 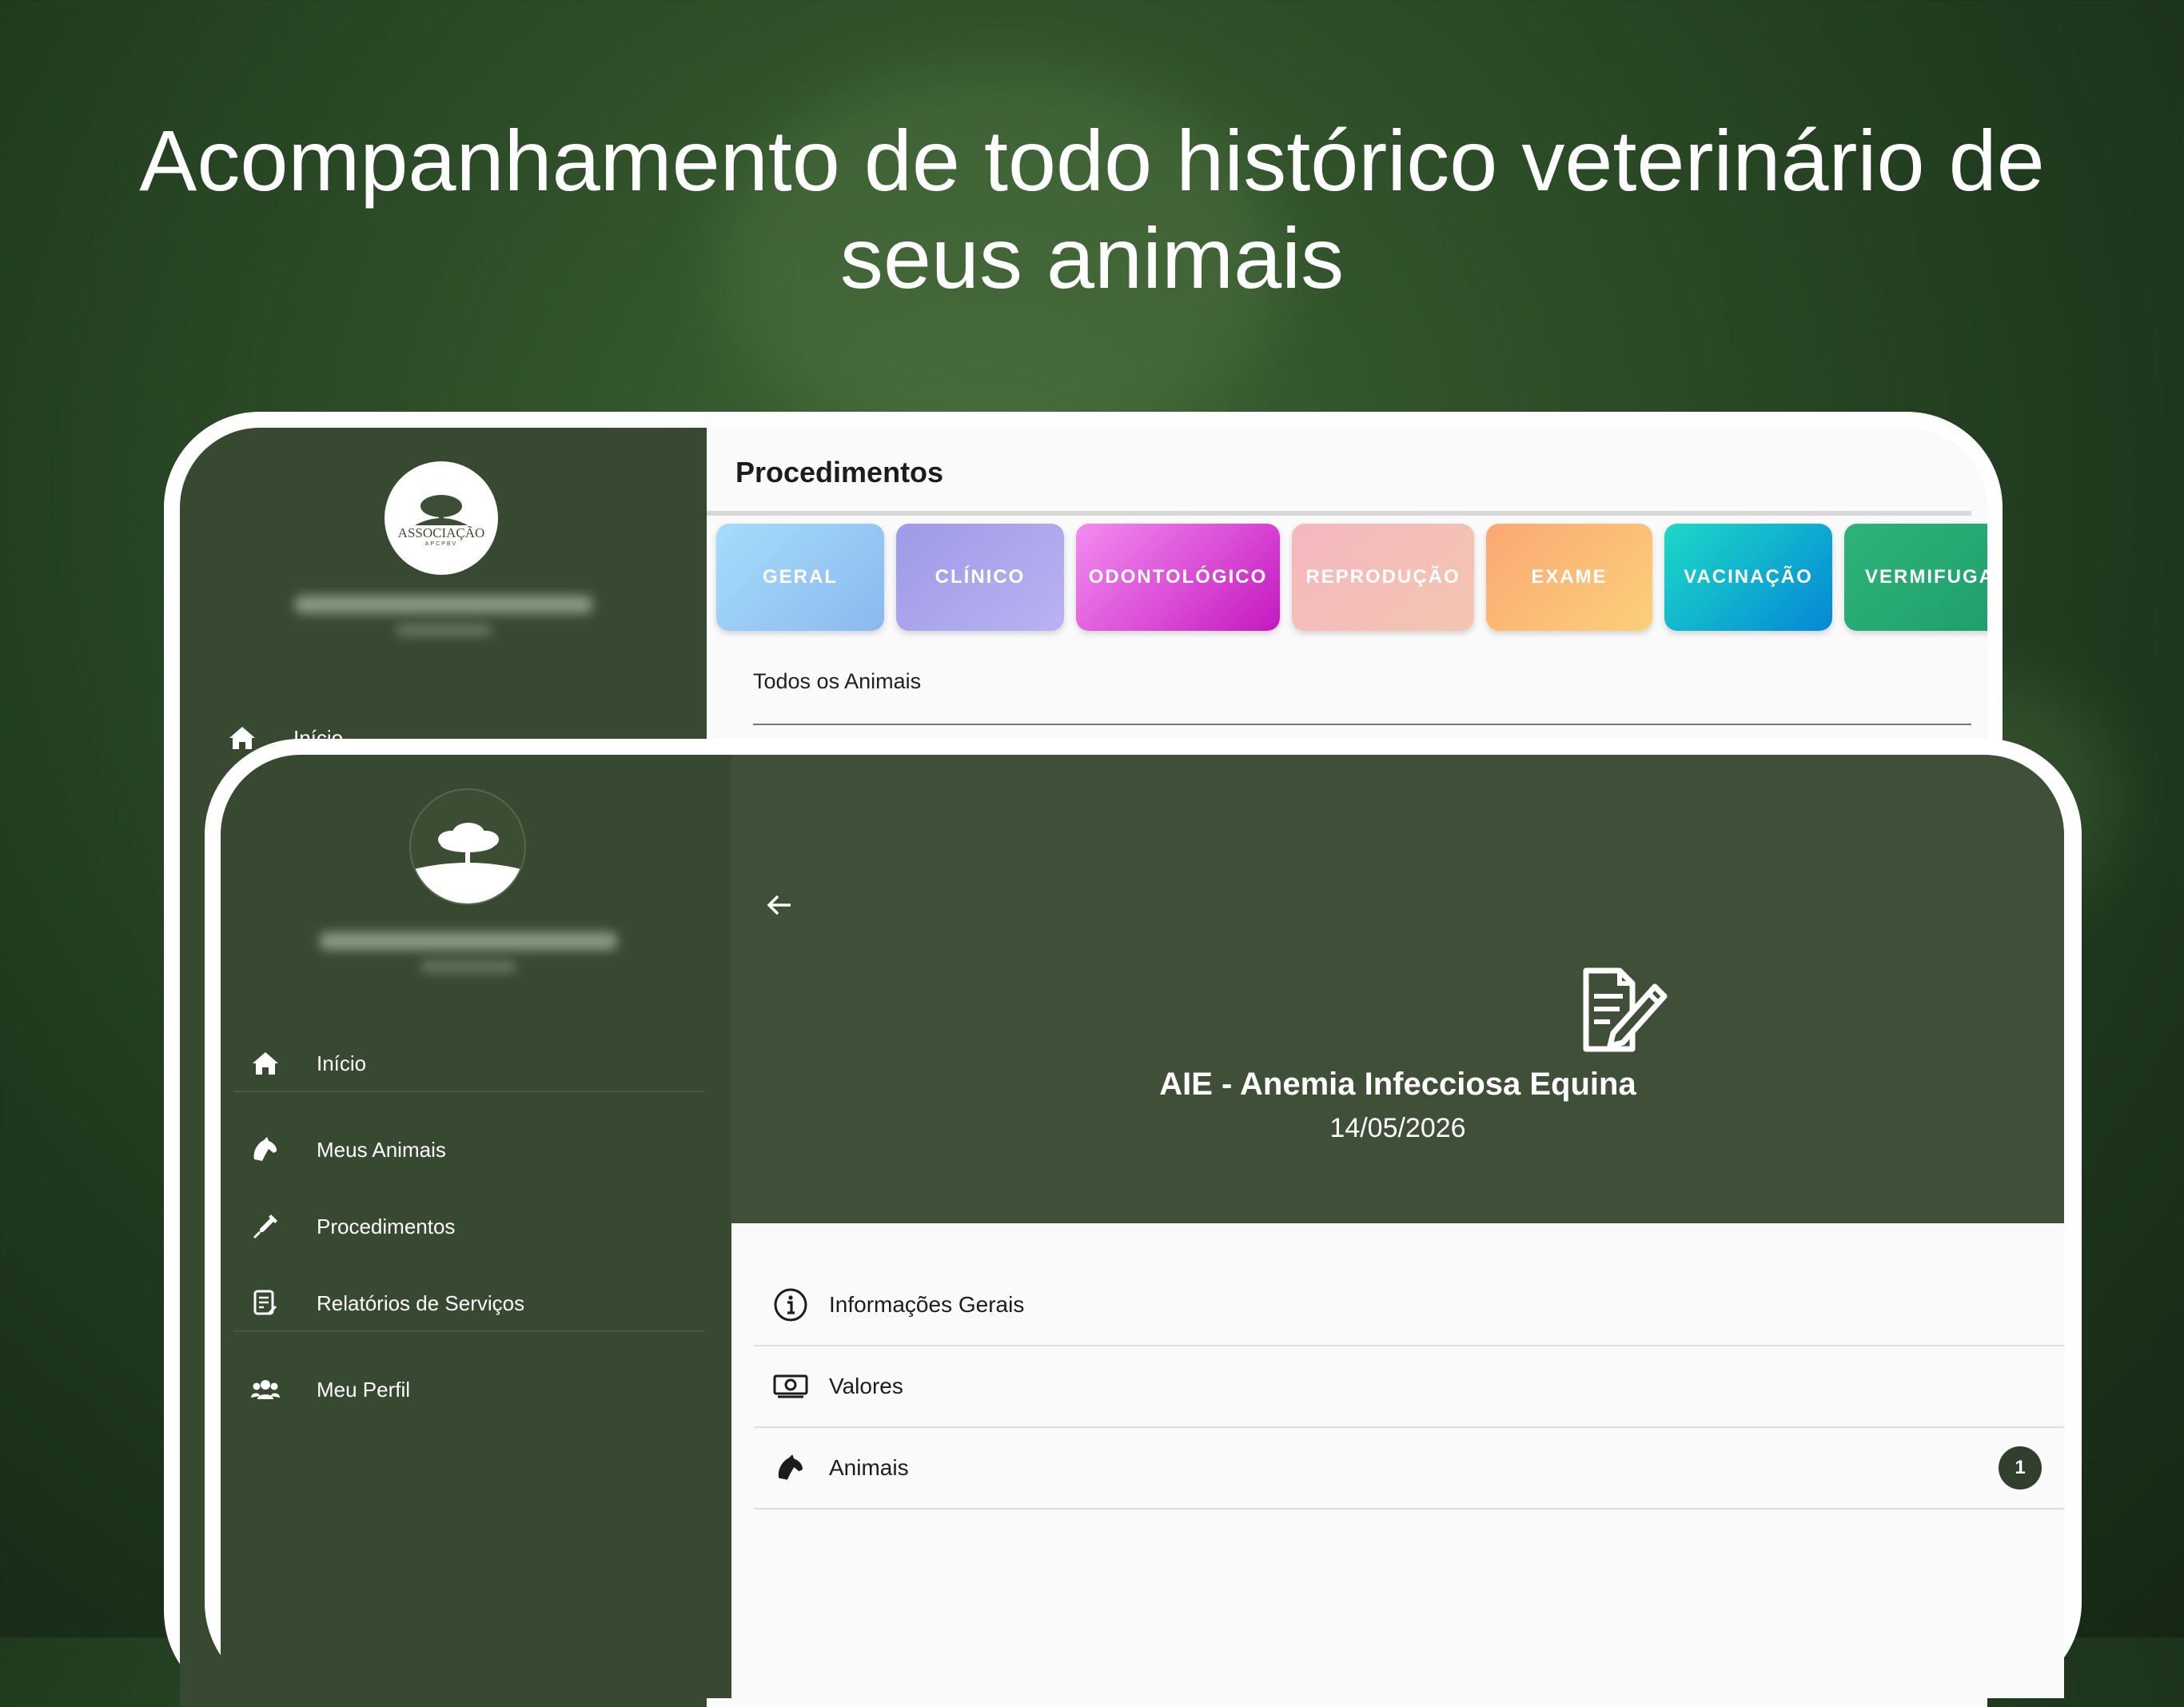 What do you see at coordinates (381, 1149) in the screenshot?
I see `sidebar-item-label: Meus Animais` at bounding box center [381, 1149].